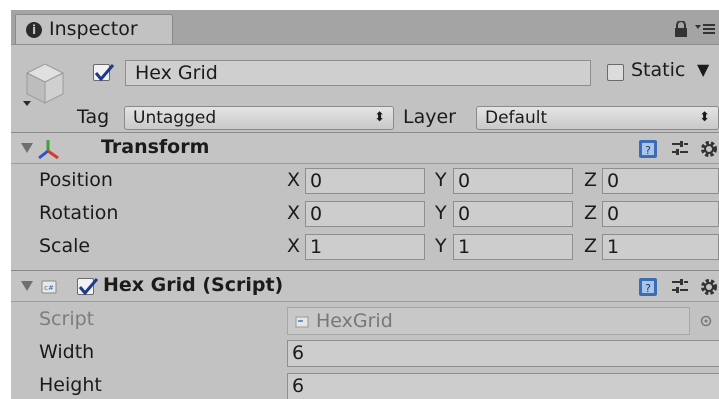  Describe the element at coordinates (193, 285) in the screenshot. I see `script-component-title: Hex Grid (Script)` at that location.